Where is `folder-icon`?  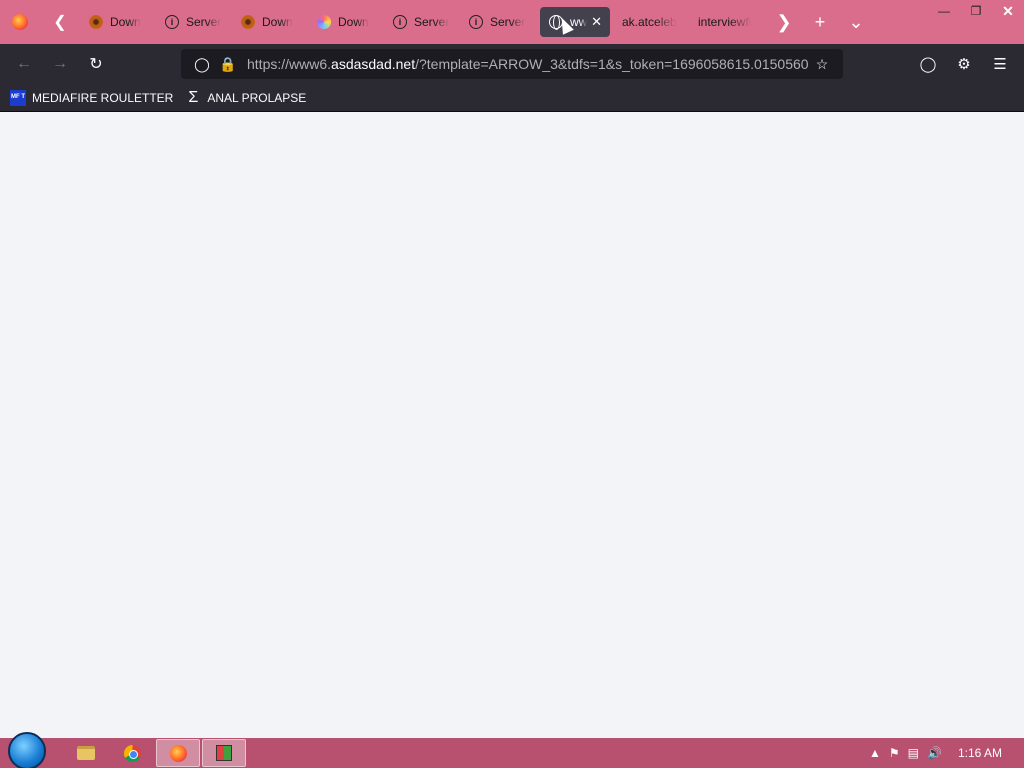
folder-icon is located at coordinates (86, 753).